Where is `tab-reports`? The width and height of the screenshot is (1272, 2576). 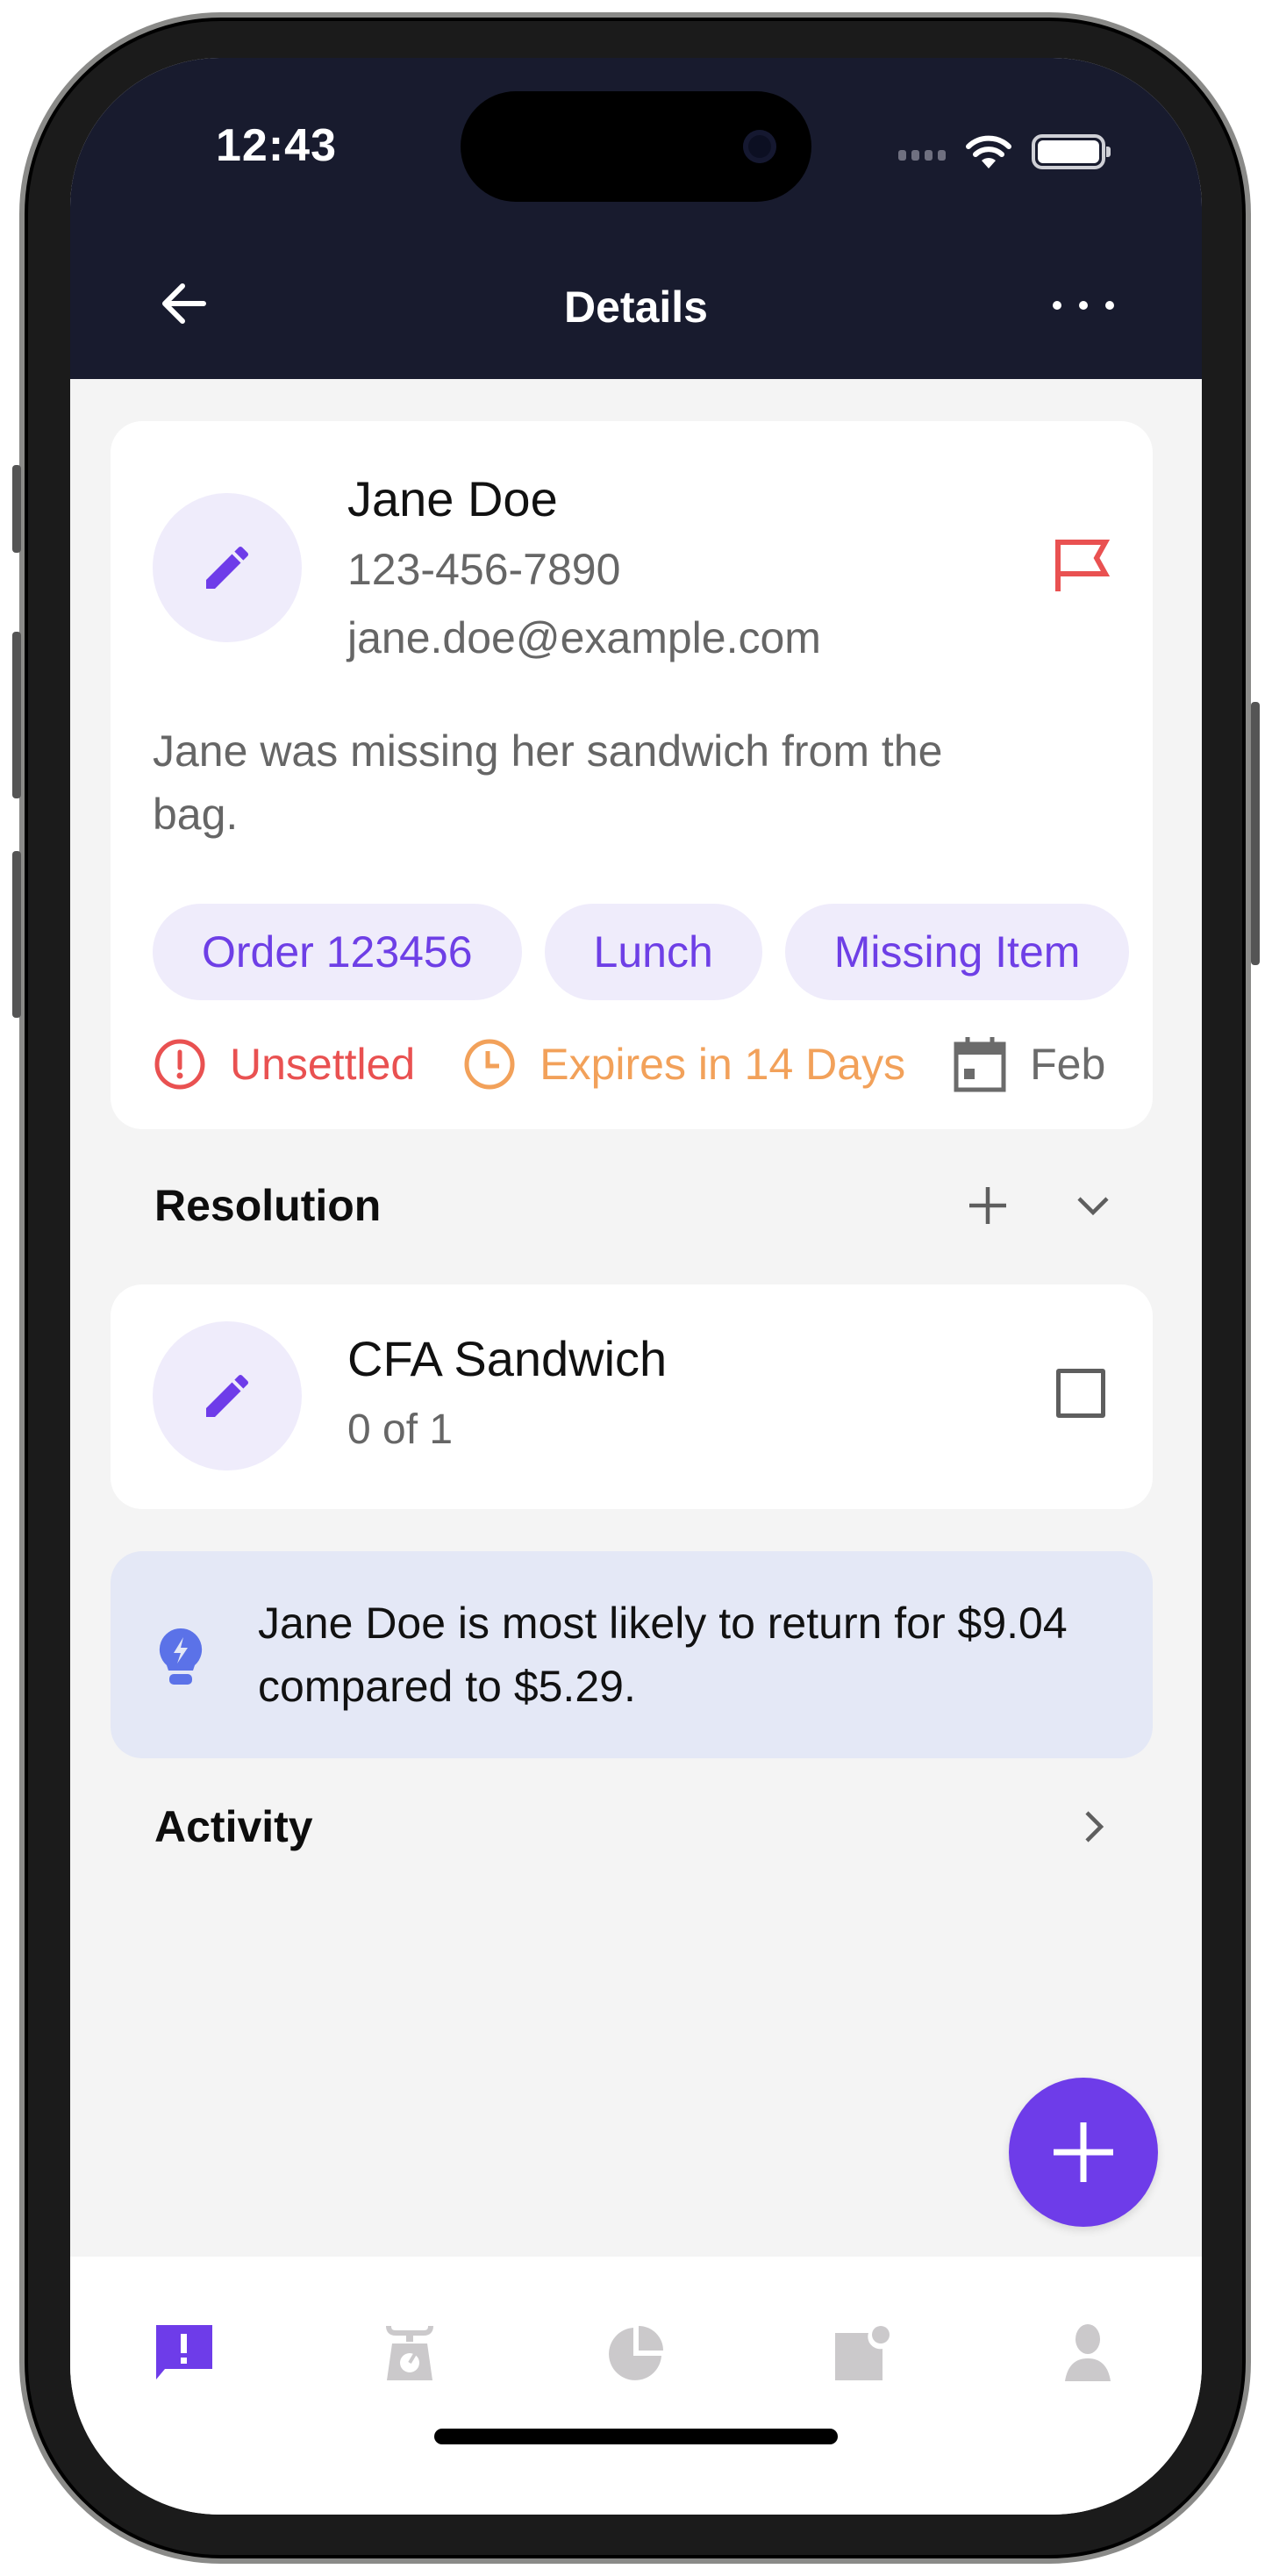
tab-reports is located at coordinates (636, 2353).